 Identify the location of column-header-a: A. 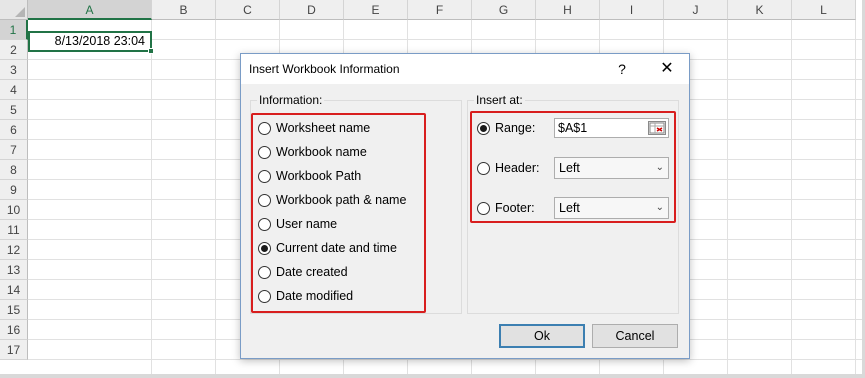
(90, 10).